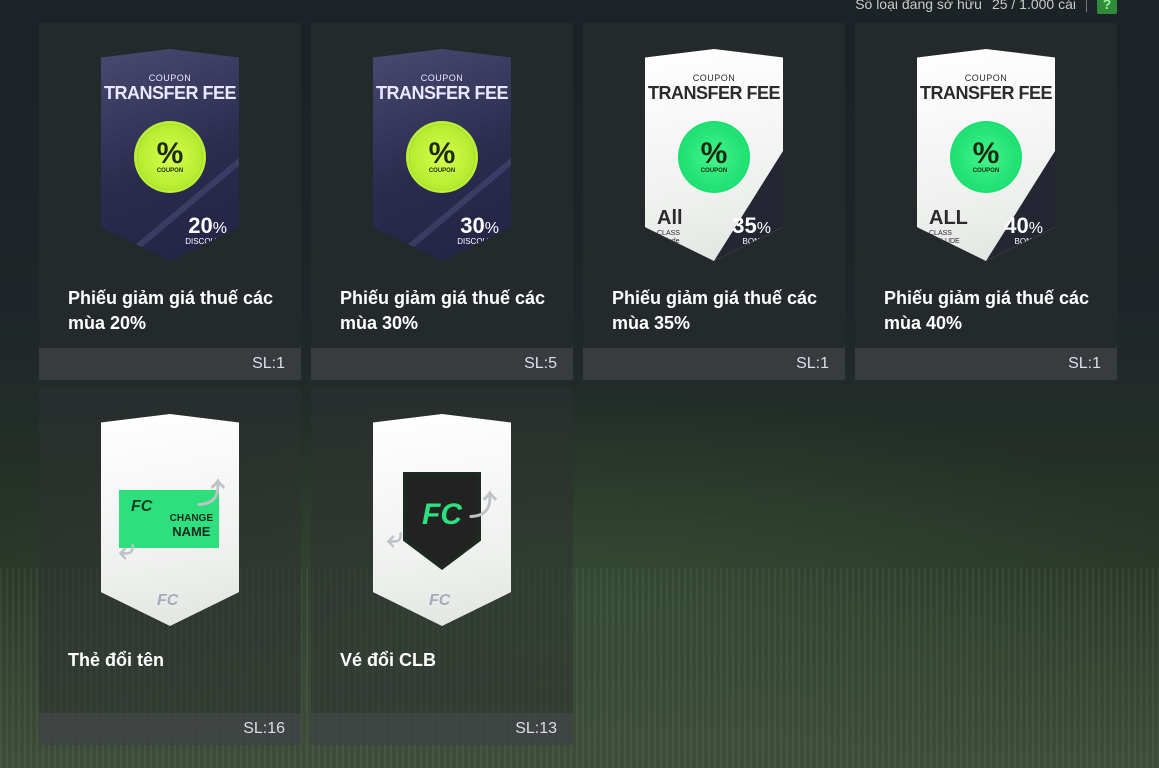 This screenshot has width=1159, height=768. I want to click on value-number: 35, so click(744, 225).